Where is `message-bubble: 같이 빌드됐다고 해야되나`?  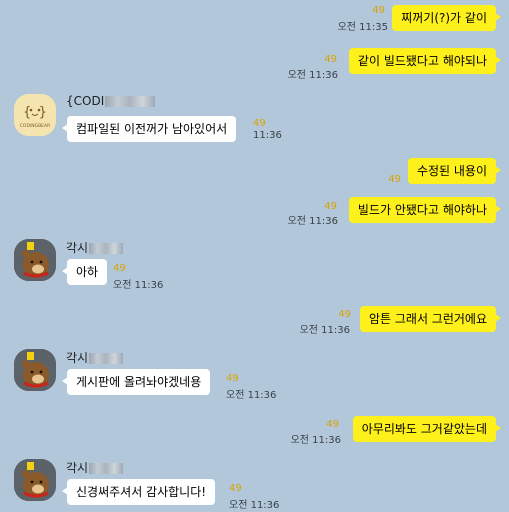
message-bubble: 같이 빌드됐다고 해야되나 is located at coordinates (425, 61).